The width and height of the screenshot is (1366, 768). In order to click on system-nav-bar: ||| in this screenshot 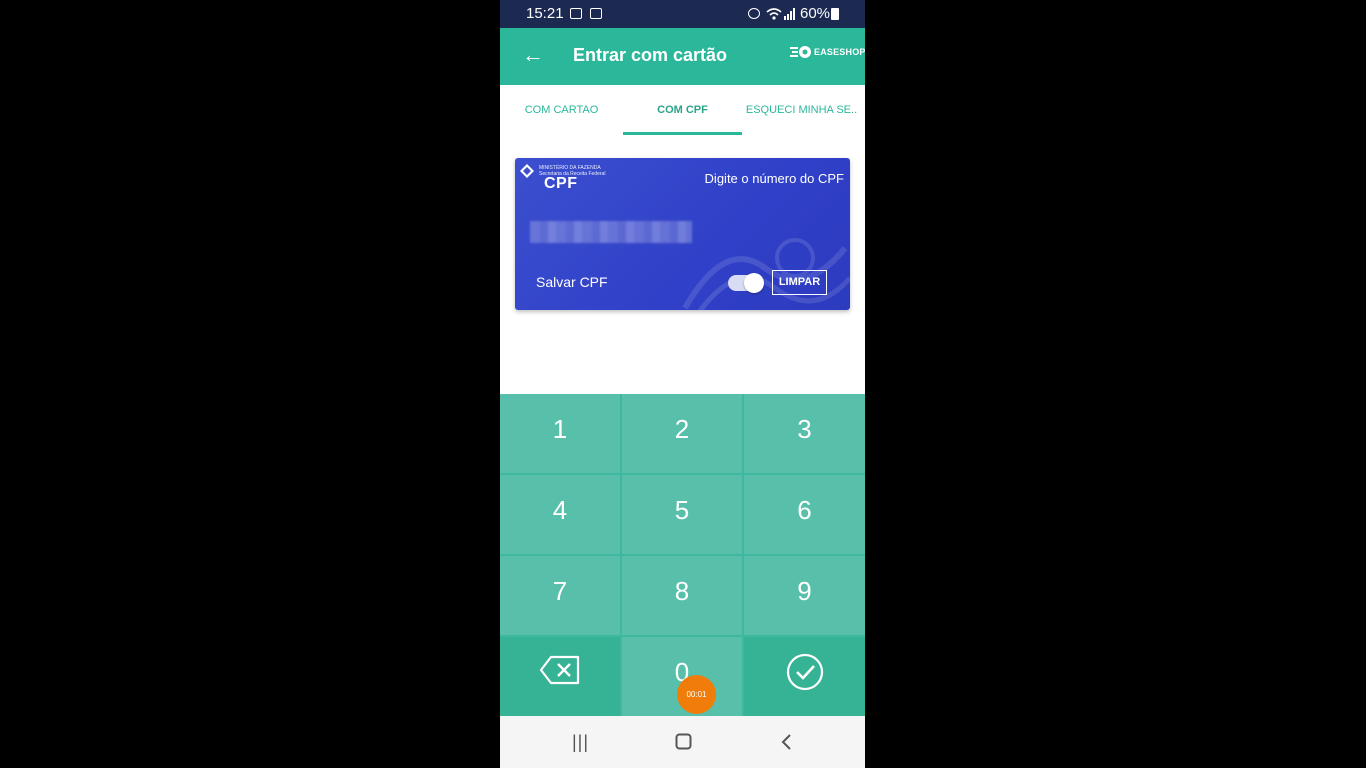, I will do `click(682, 742)`.